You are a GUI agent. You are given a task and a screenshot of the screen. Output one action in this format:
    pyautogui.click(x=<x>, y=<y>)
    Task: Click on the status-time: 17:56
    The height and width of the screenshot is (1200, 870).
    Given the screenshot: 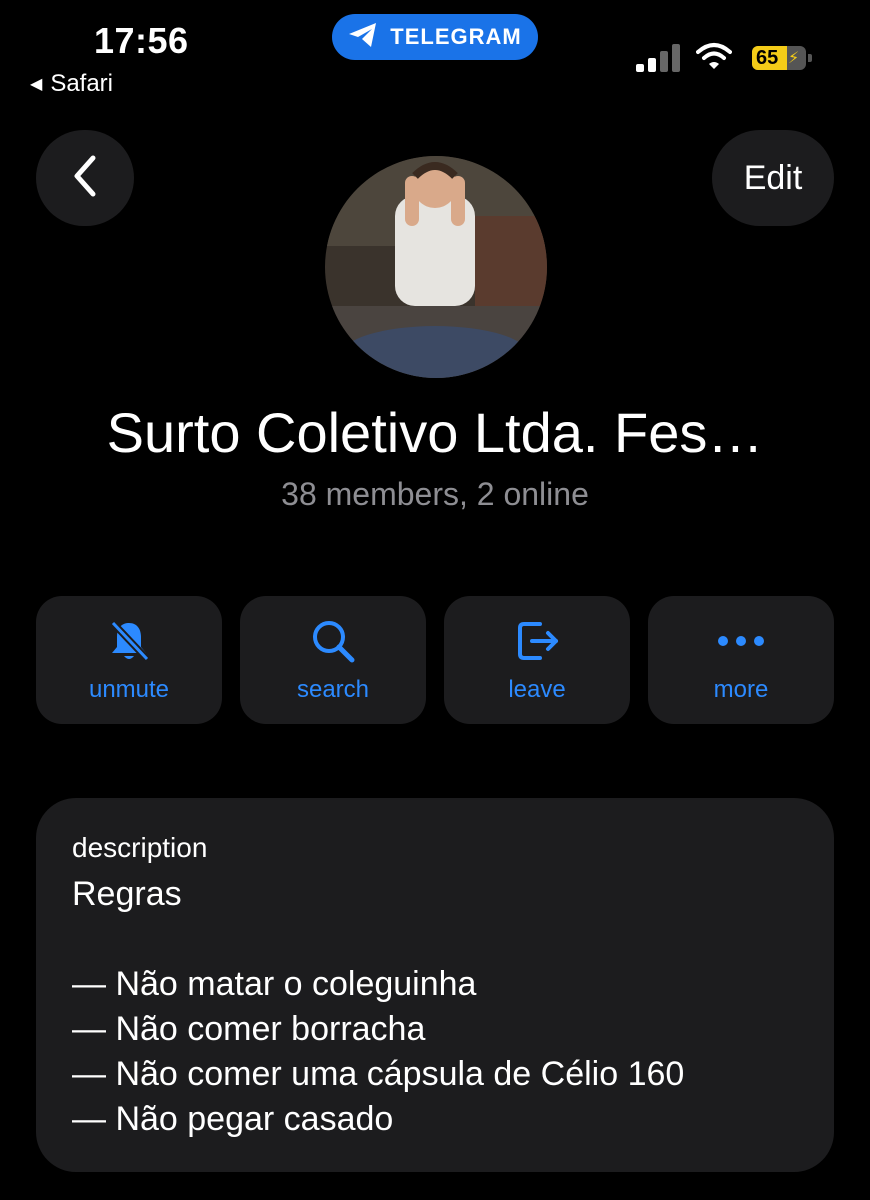 What is the action you would take?
    pyautogui.click(x=141, y=40)
    